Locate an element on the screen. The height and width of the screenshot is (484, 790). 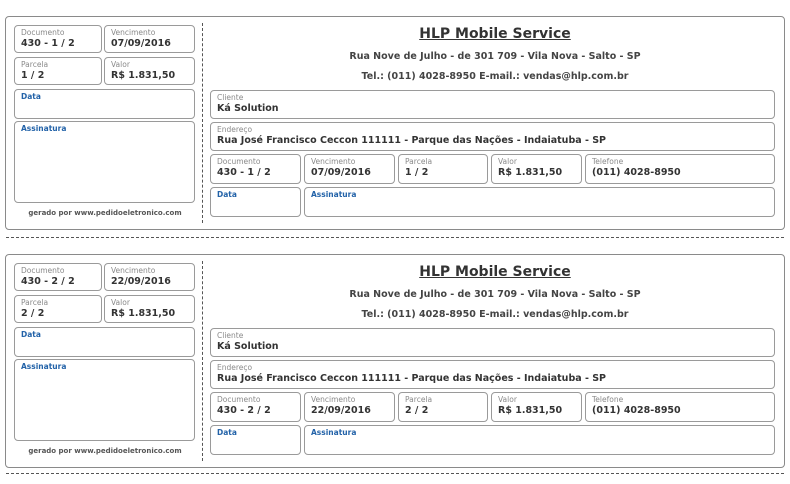
stub-vencimento-value: 07/09/2016 is located at coordinates (141, 43).